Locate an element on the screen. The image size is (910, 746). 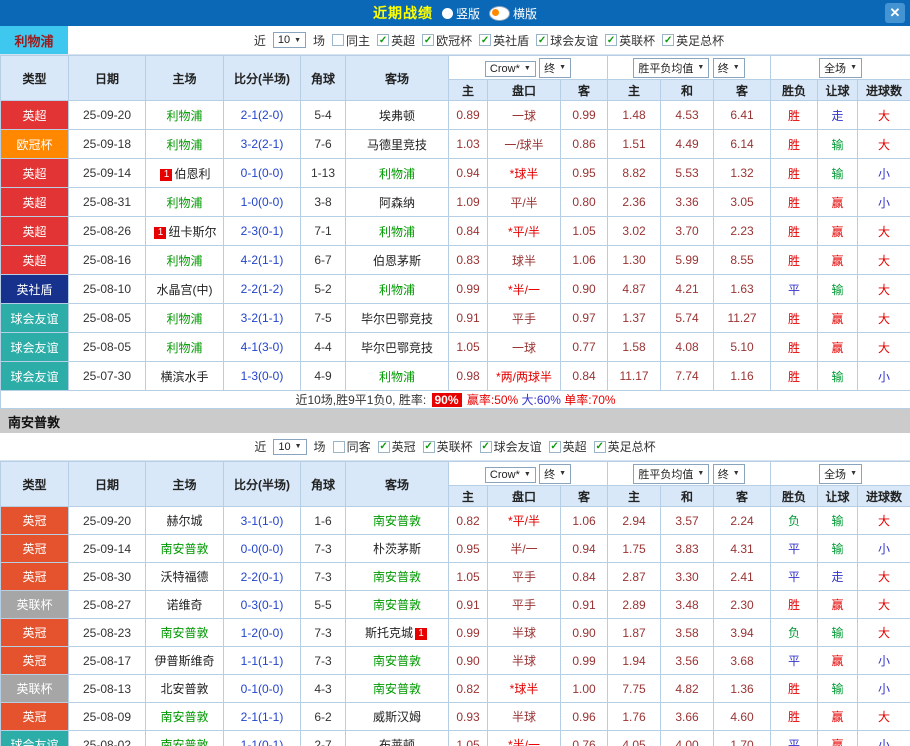
match-score: 3-2(2-1) is located at coordinates (262, 144).